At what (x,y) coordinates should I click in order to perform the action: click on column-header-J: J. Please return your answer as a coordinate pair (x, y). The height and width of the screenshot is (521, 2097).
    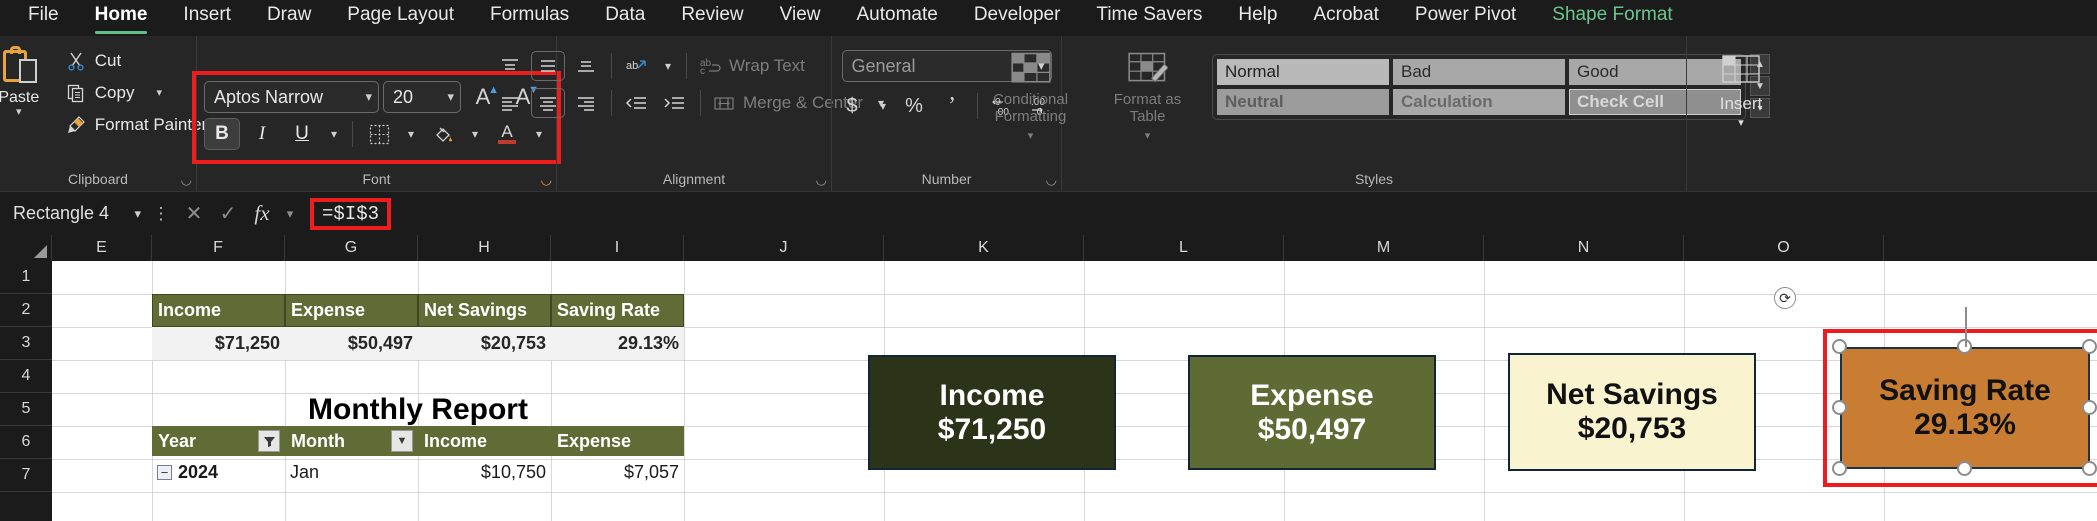
    Looking at the image, I should click on (784, 248).